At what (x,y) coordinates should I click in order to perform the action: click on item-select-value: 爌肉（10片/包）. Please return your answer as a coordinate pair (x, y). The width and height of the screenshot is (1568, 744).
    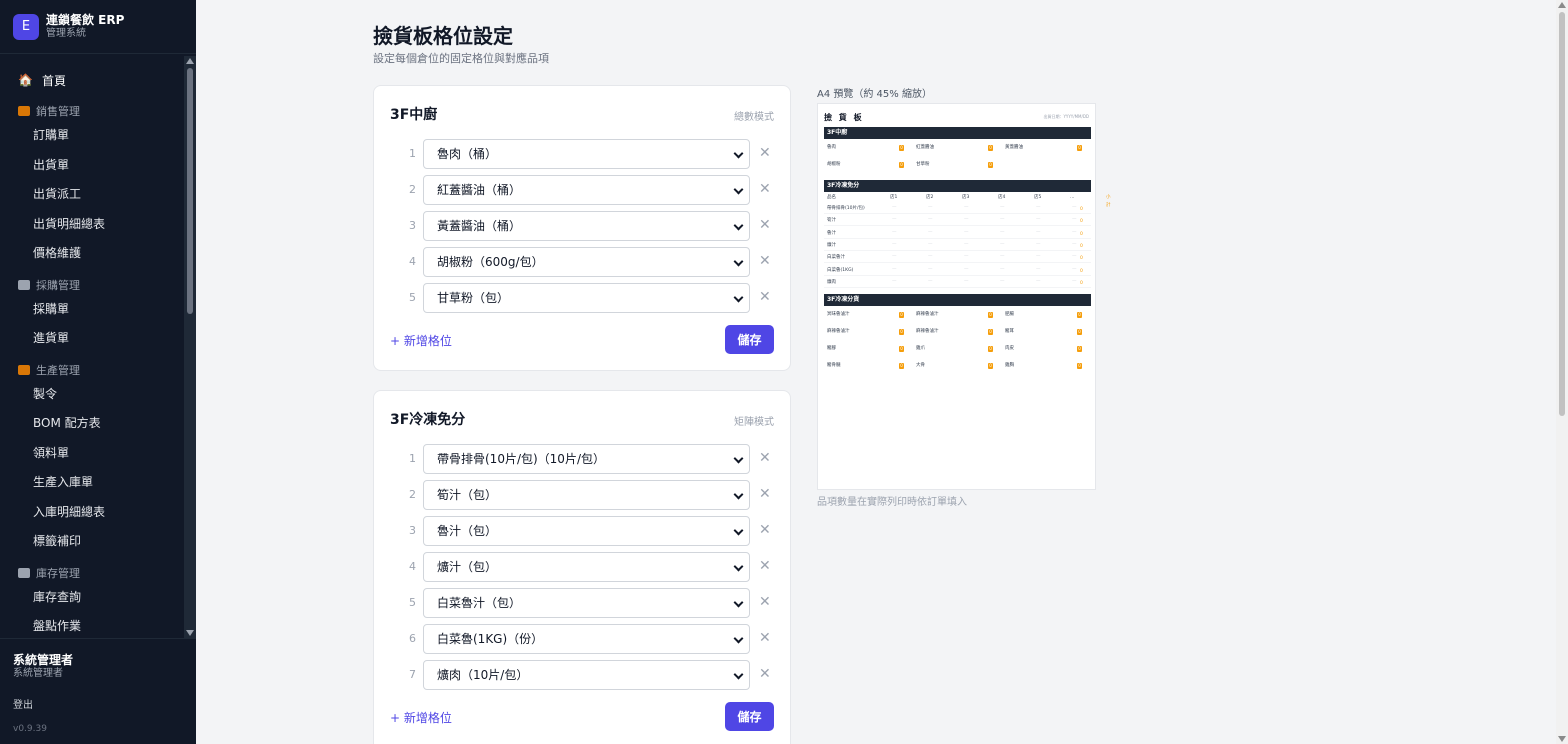
    Looking at the image, I should click on (483, 675).